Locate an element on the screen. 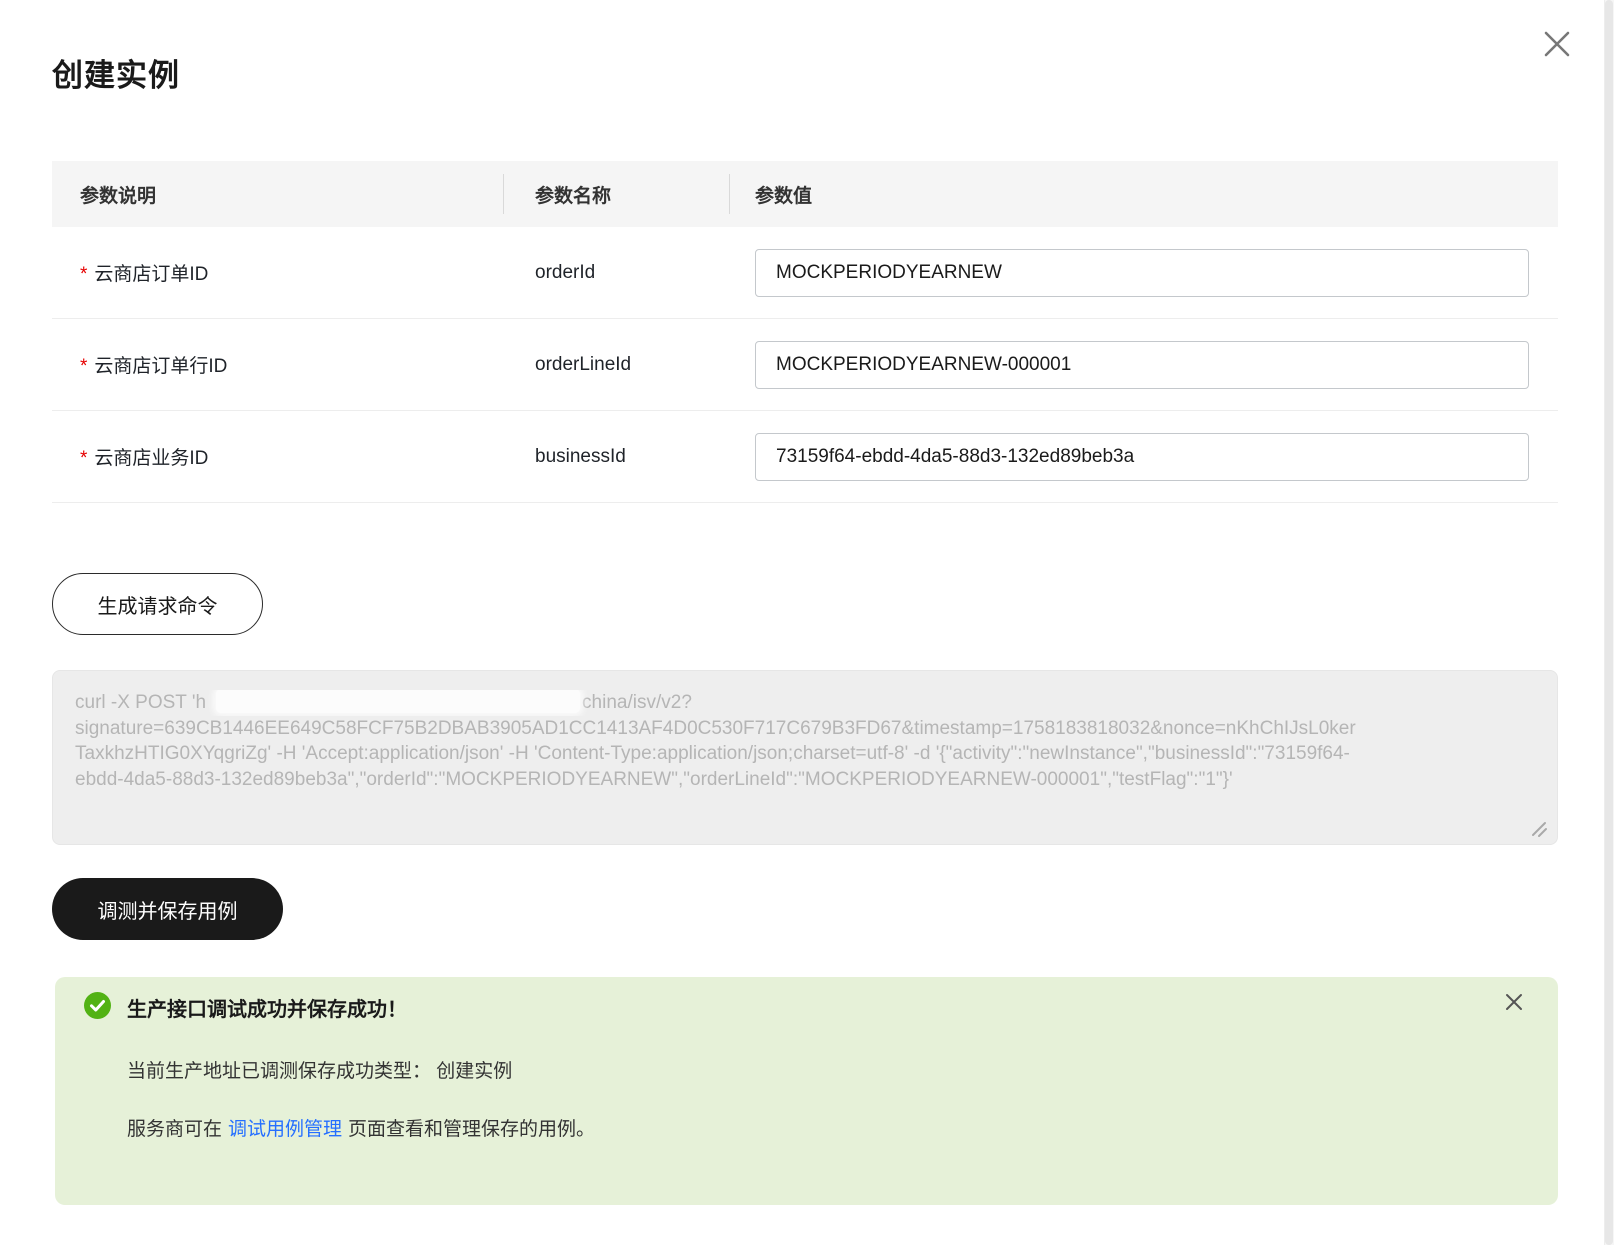  orderid-input is located at coordinates (1142, 272).